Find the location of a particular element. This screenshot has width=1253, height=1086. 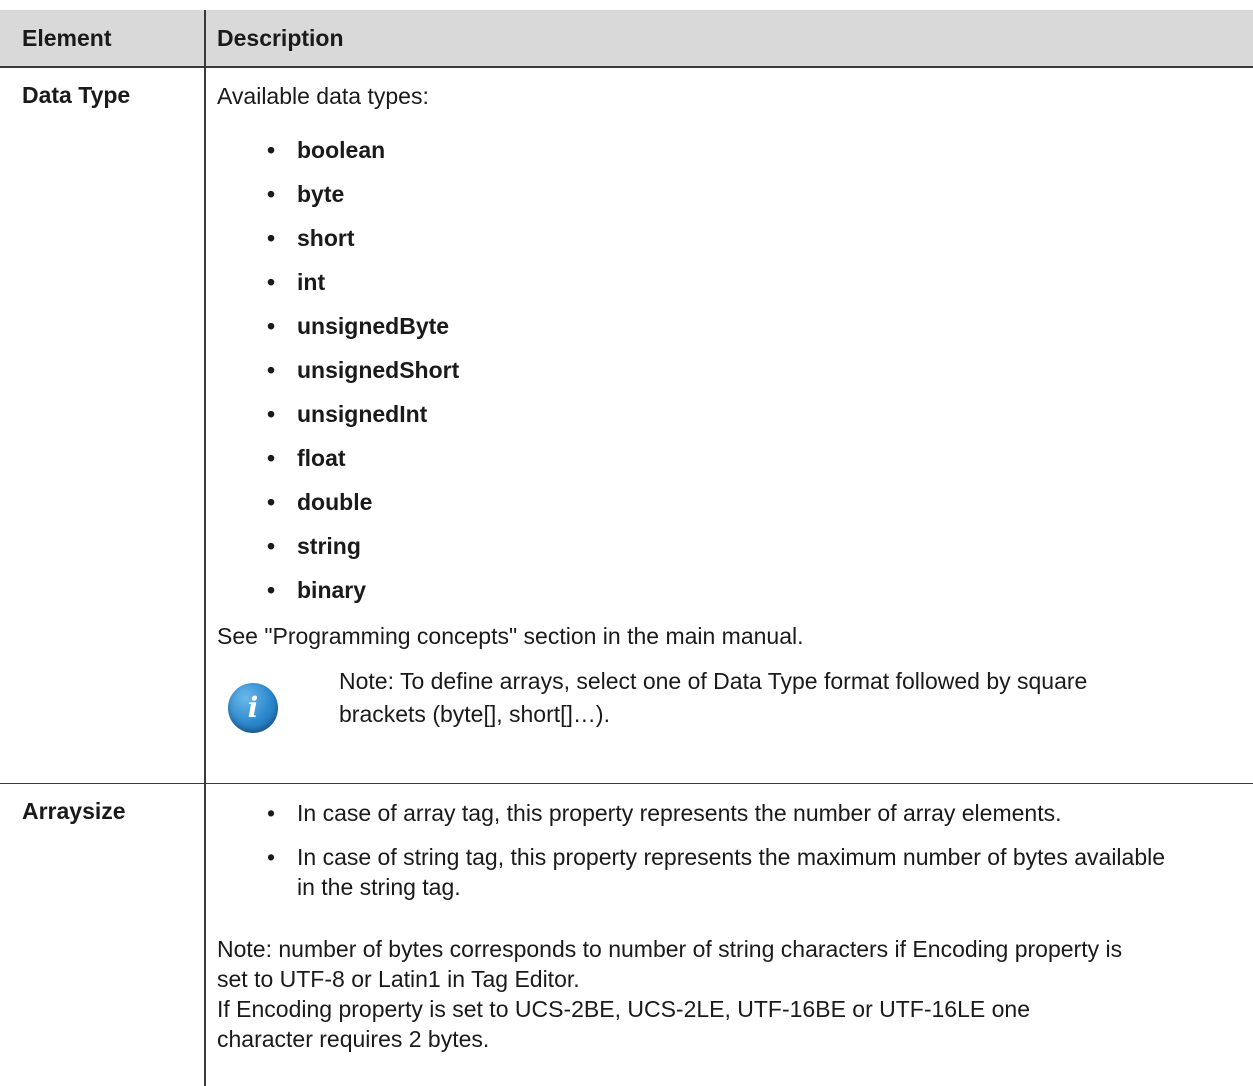

list-item: • string is located at coordinates (314, 546).